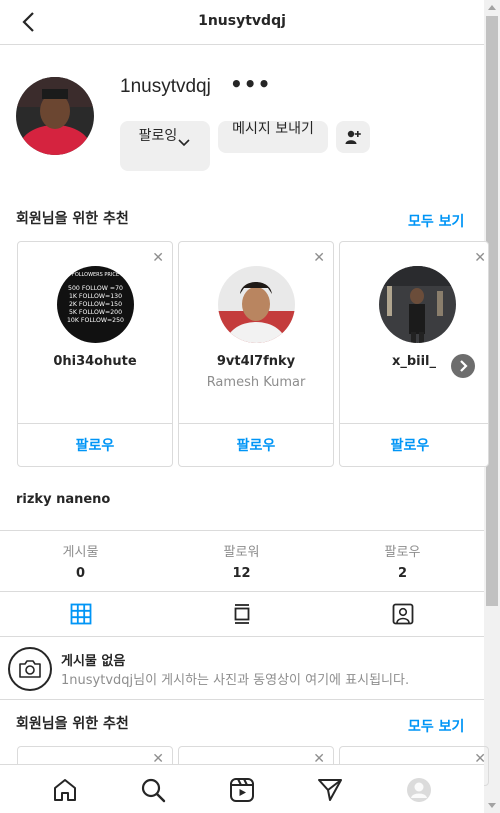  Describe the element at coordinates (165, 146) in the screenshot. I see `following-button: 팔로잉` at that location.